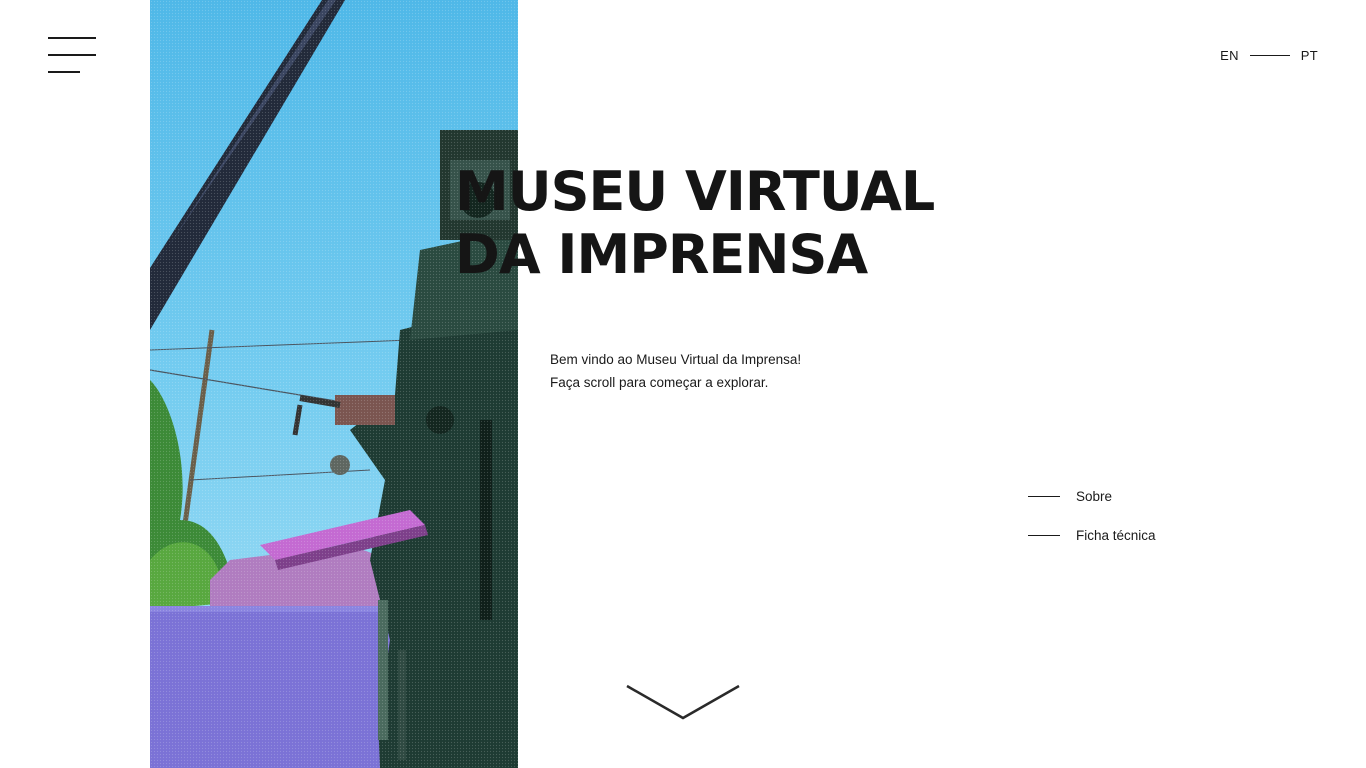  I want to click on nav-item-label: Sobre, so click(1094, 496).